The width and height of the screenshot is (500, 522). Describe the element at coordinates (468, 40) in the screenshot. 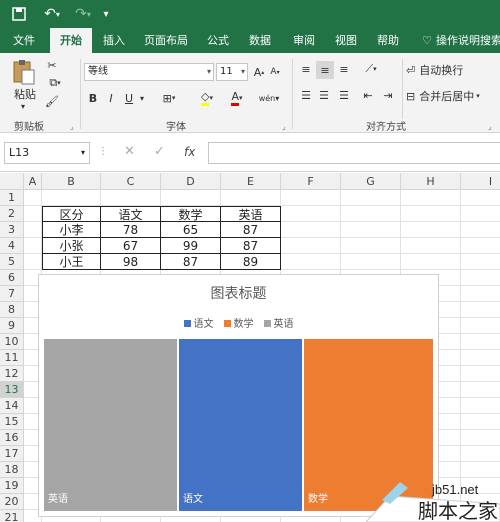

I see `tell-me-search: 操作说明搜索` at that location.